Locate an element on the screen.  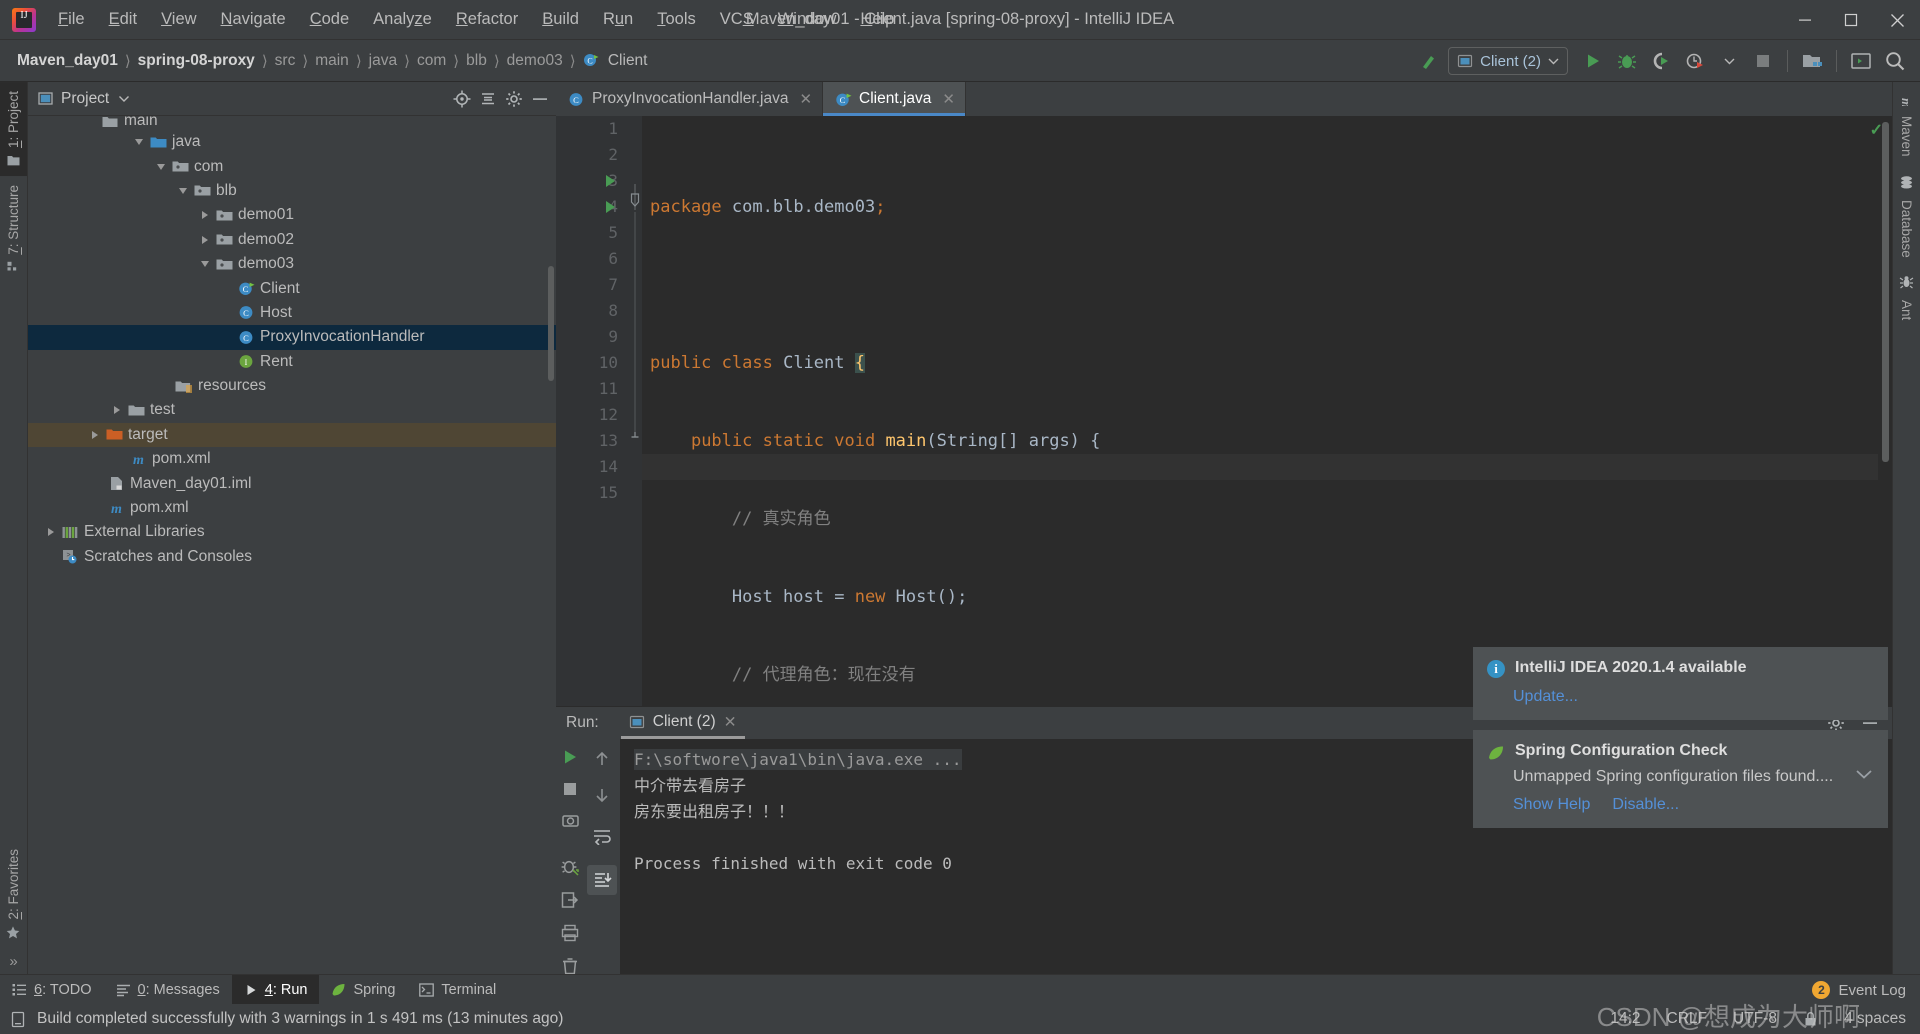
bottom-tab-messages: 0: Messages is located at coordinates (168, 989).